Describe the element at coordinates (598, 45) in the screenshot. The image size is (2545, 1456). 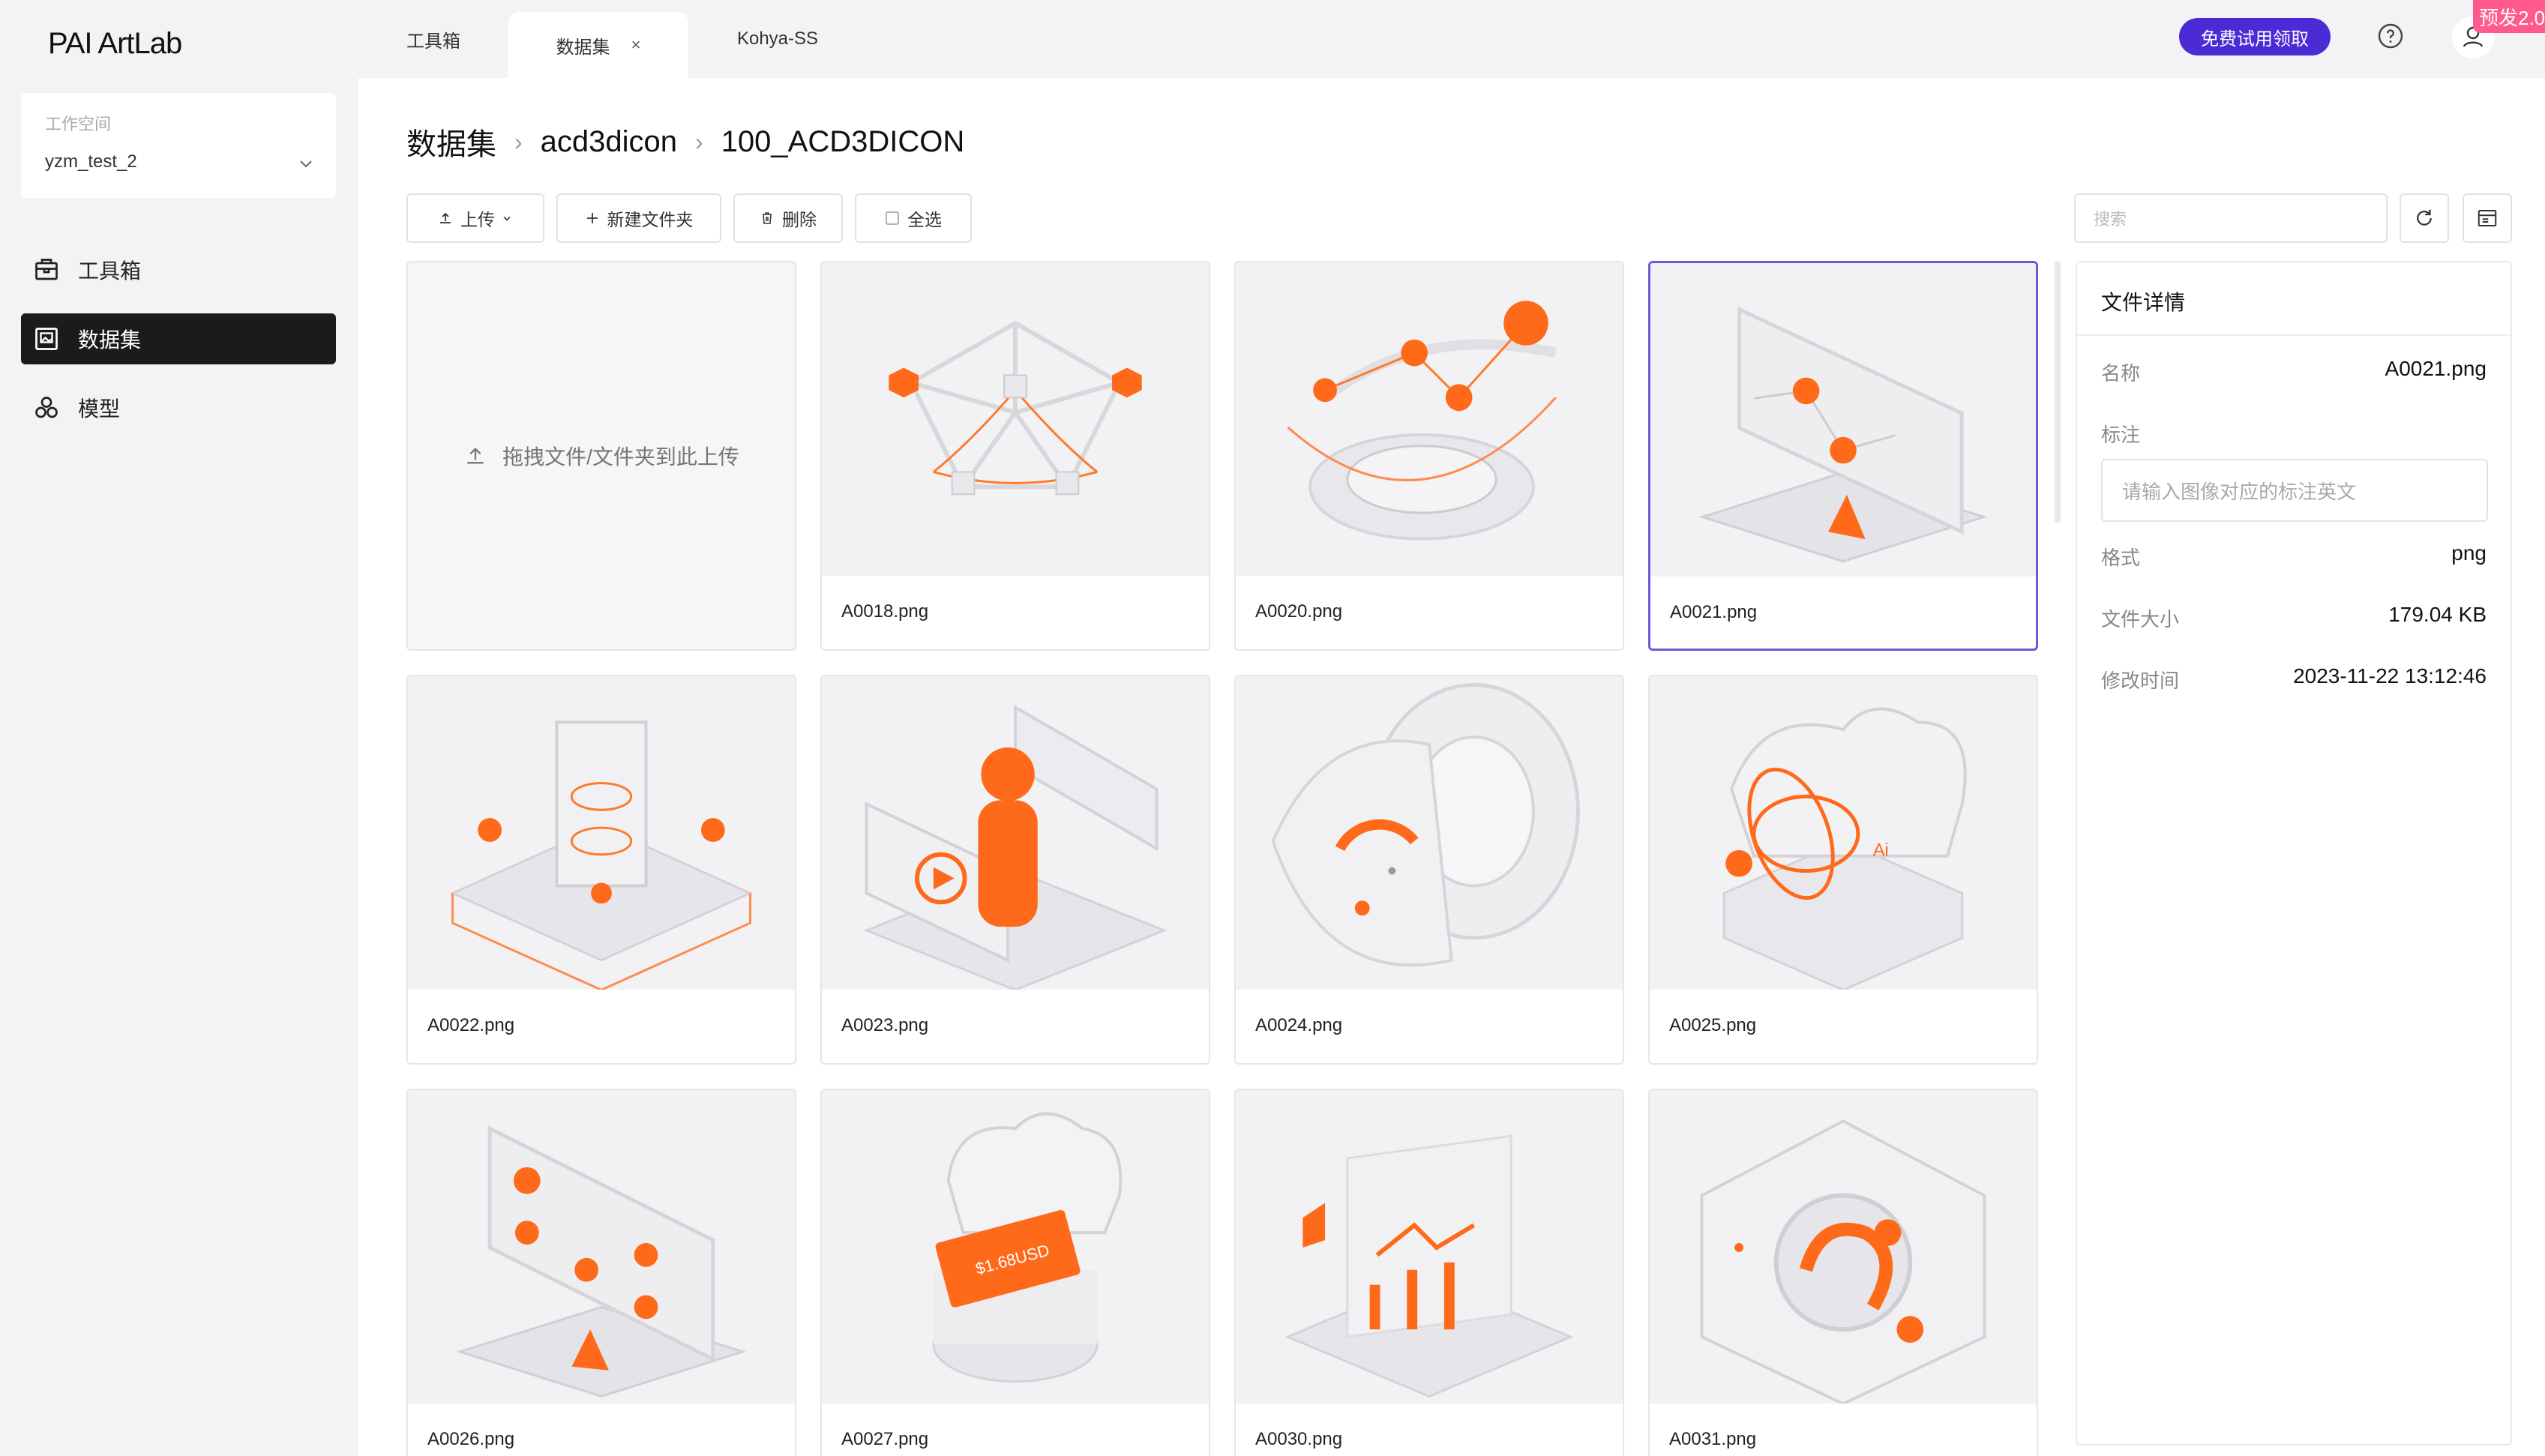
I see `tab-dataset: 数据集 ×` at that location.